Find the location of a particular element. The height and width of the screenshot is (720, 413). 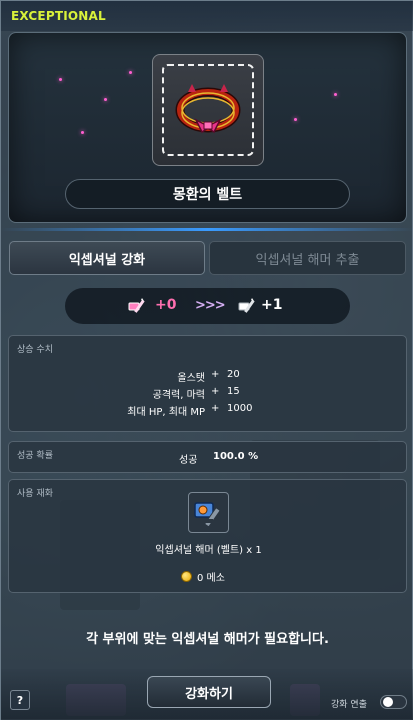

success-label: 성공 is located at coordinates (188, 460).